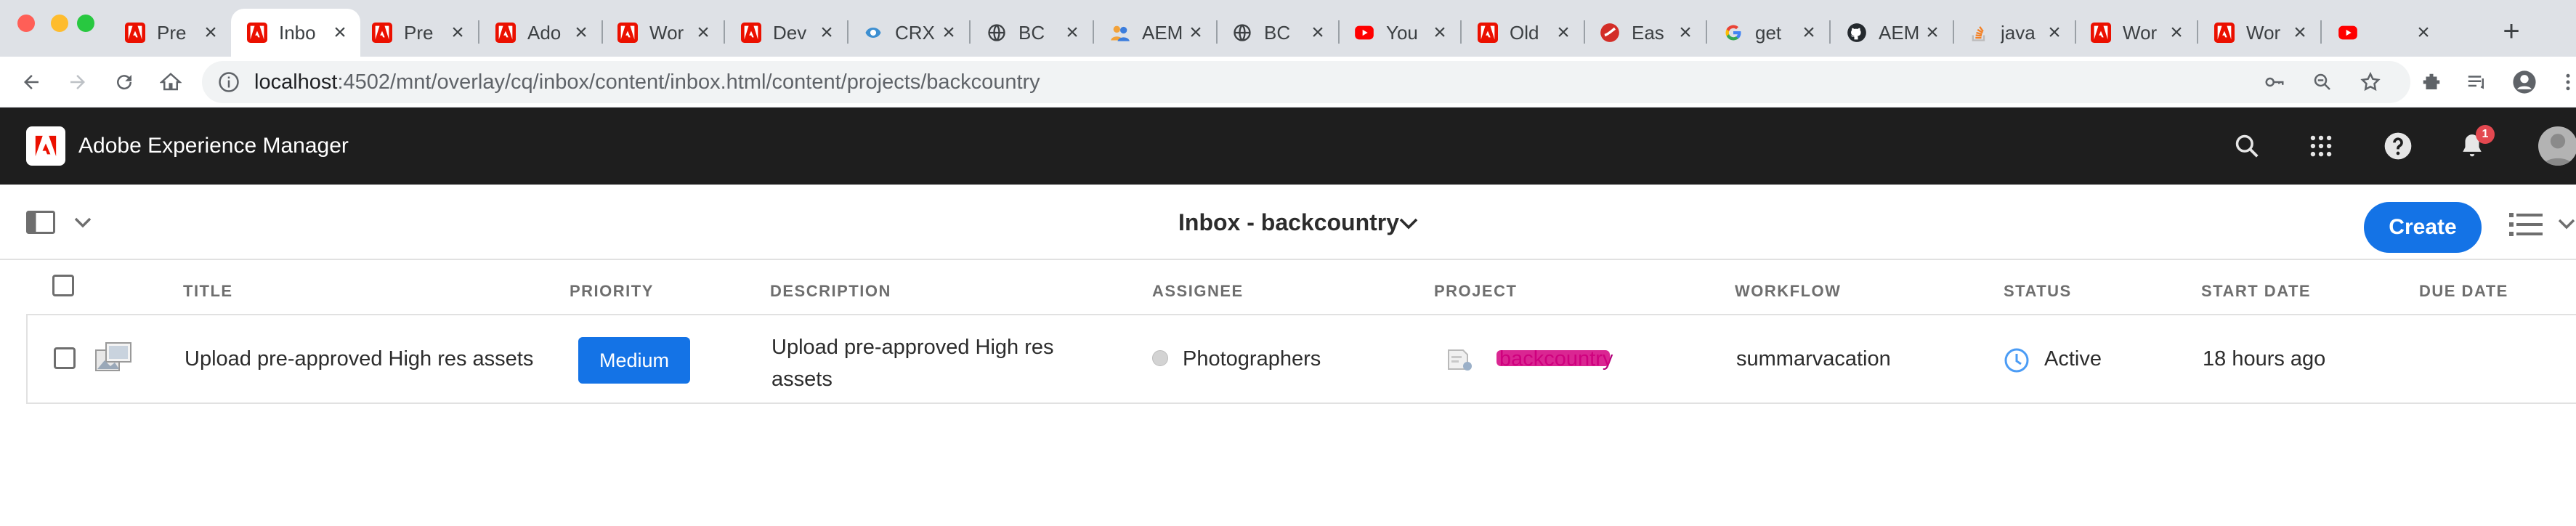 This screenshot has height=526, width=2576. What do you see at coordinates (1857, 33) in the screenshot?
I see `github-icon` at bounding box center [1857, 33].